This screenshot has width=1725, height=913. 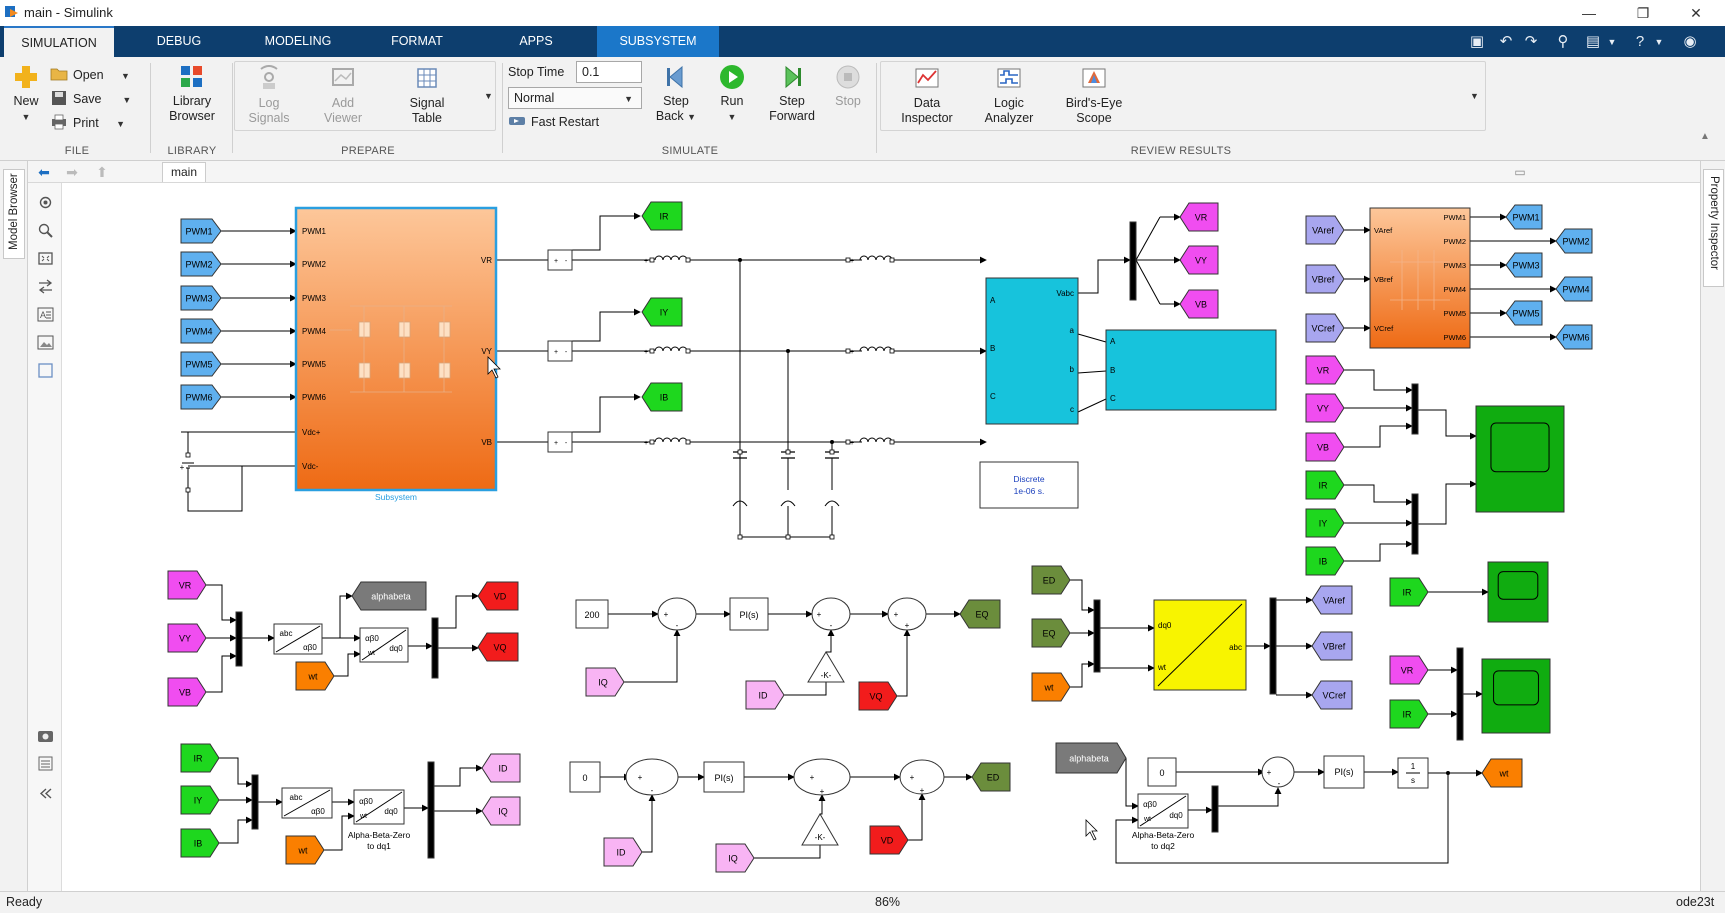 What do you see at coordinates (45, 342) in the screenshot?
I see `image-icon` at bounding box center [45, 342].